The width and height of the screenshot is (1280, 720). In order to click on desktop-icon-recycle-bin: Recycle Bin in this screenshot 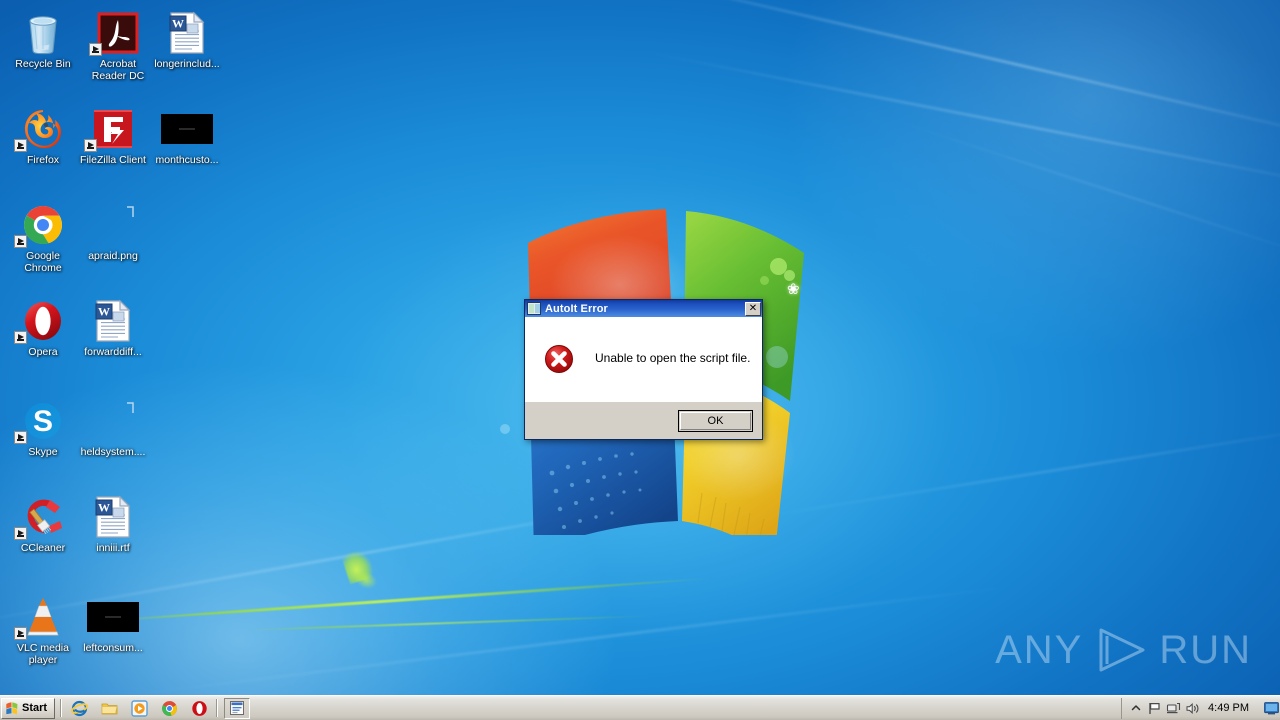, I will do `click(43, 39)`.